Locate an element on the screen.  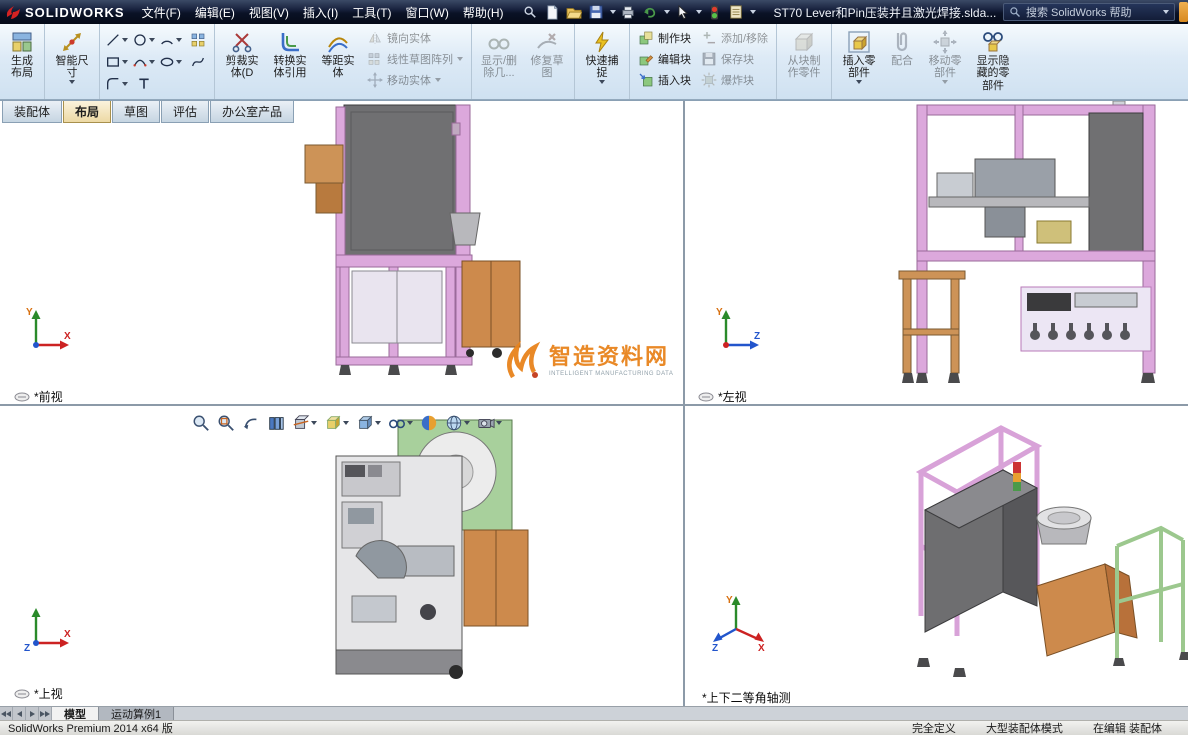
menu-help: 帮助(H) is located at coordinates (483, 12).